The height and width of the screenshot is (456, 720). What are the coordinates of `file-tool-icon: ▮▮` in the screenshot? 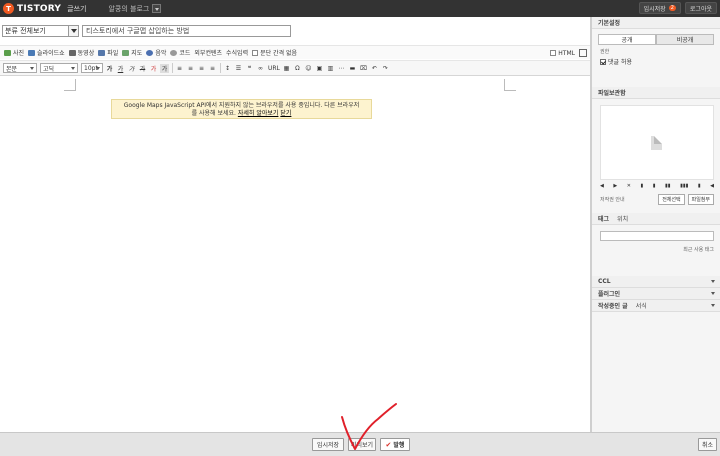 It's located at (668, 186).